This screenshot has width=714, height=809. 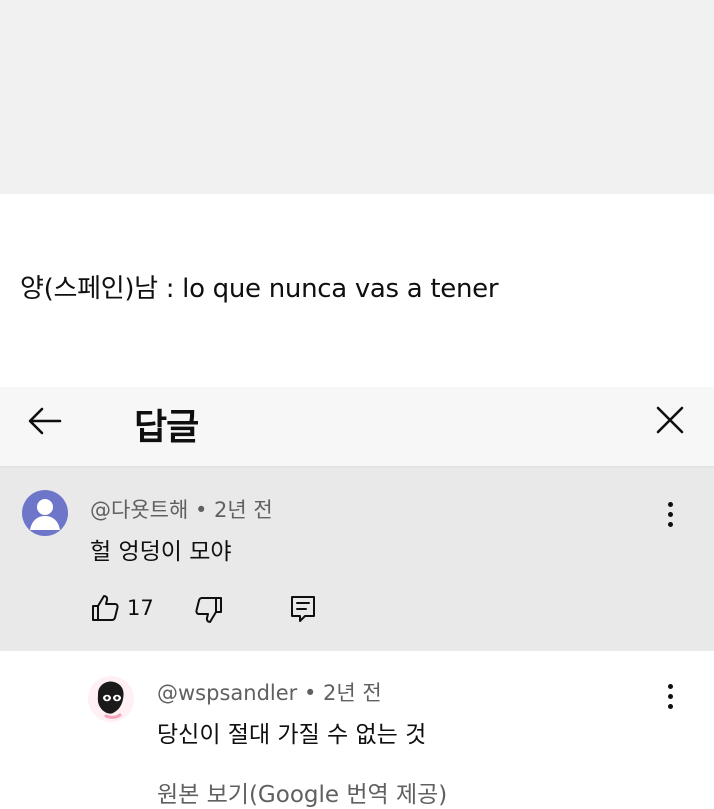 I want to click on thumbs-down-icon, so click(x=209, y=610).